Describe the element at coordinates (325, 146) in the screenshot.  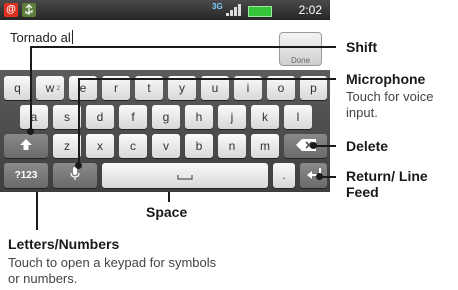
I see `delete-callout-line` at that location.